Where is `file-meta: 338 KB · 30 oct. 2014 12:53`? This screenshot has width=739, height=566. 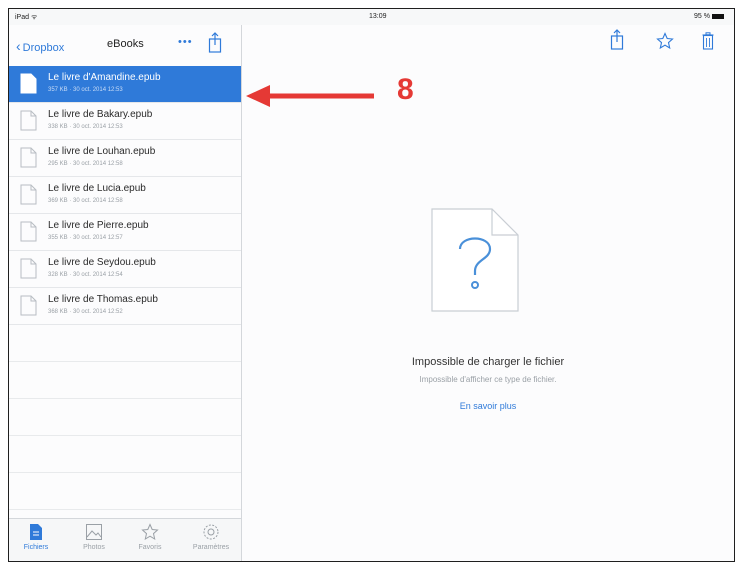 file-meta: 338 KB · 30 oct. 2014 12:53 is located at coordinates (85, 127).